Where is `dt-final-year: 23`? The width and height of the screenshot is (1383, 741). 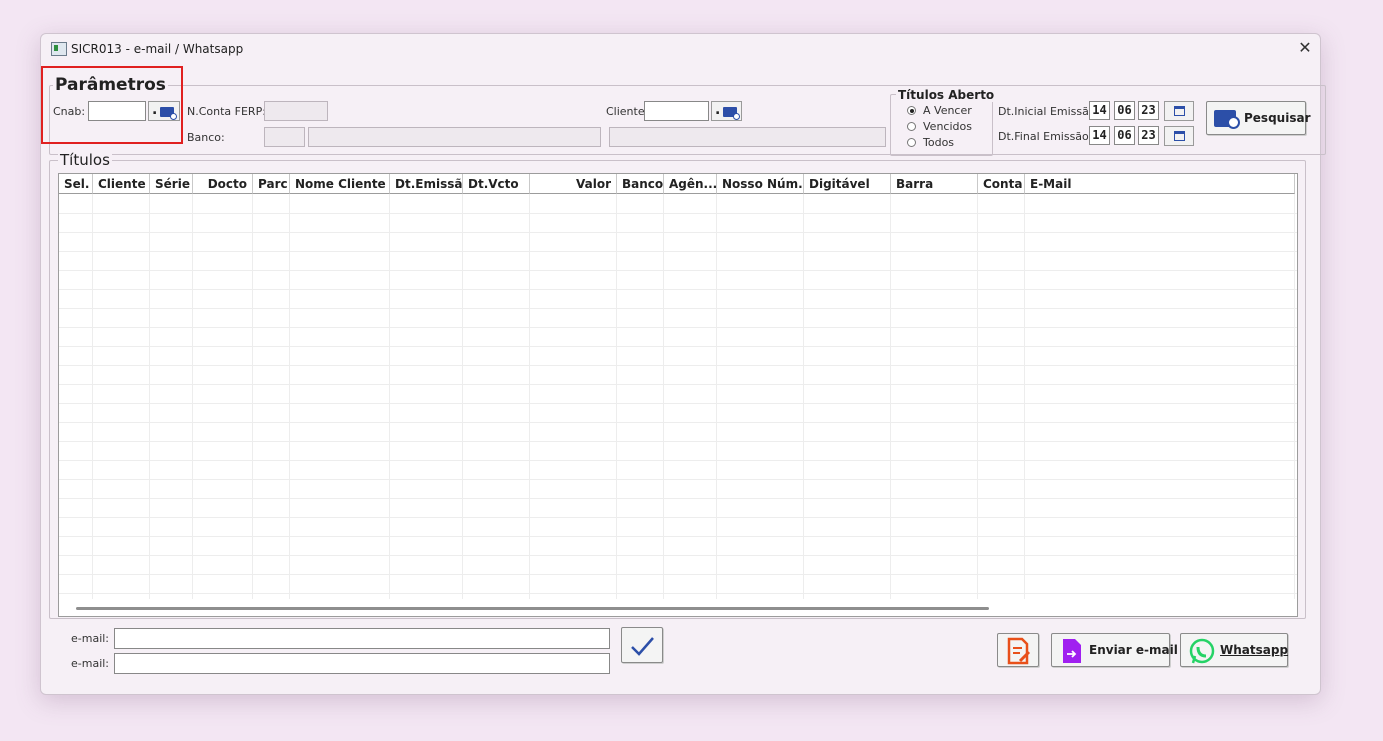
dt-final-year: 23 is located at coordinates (1148, 135).